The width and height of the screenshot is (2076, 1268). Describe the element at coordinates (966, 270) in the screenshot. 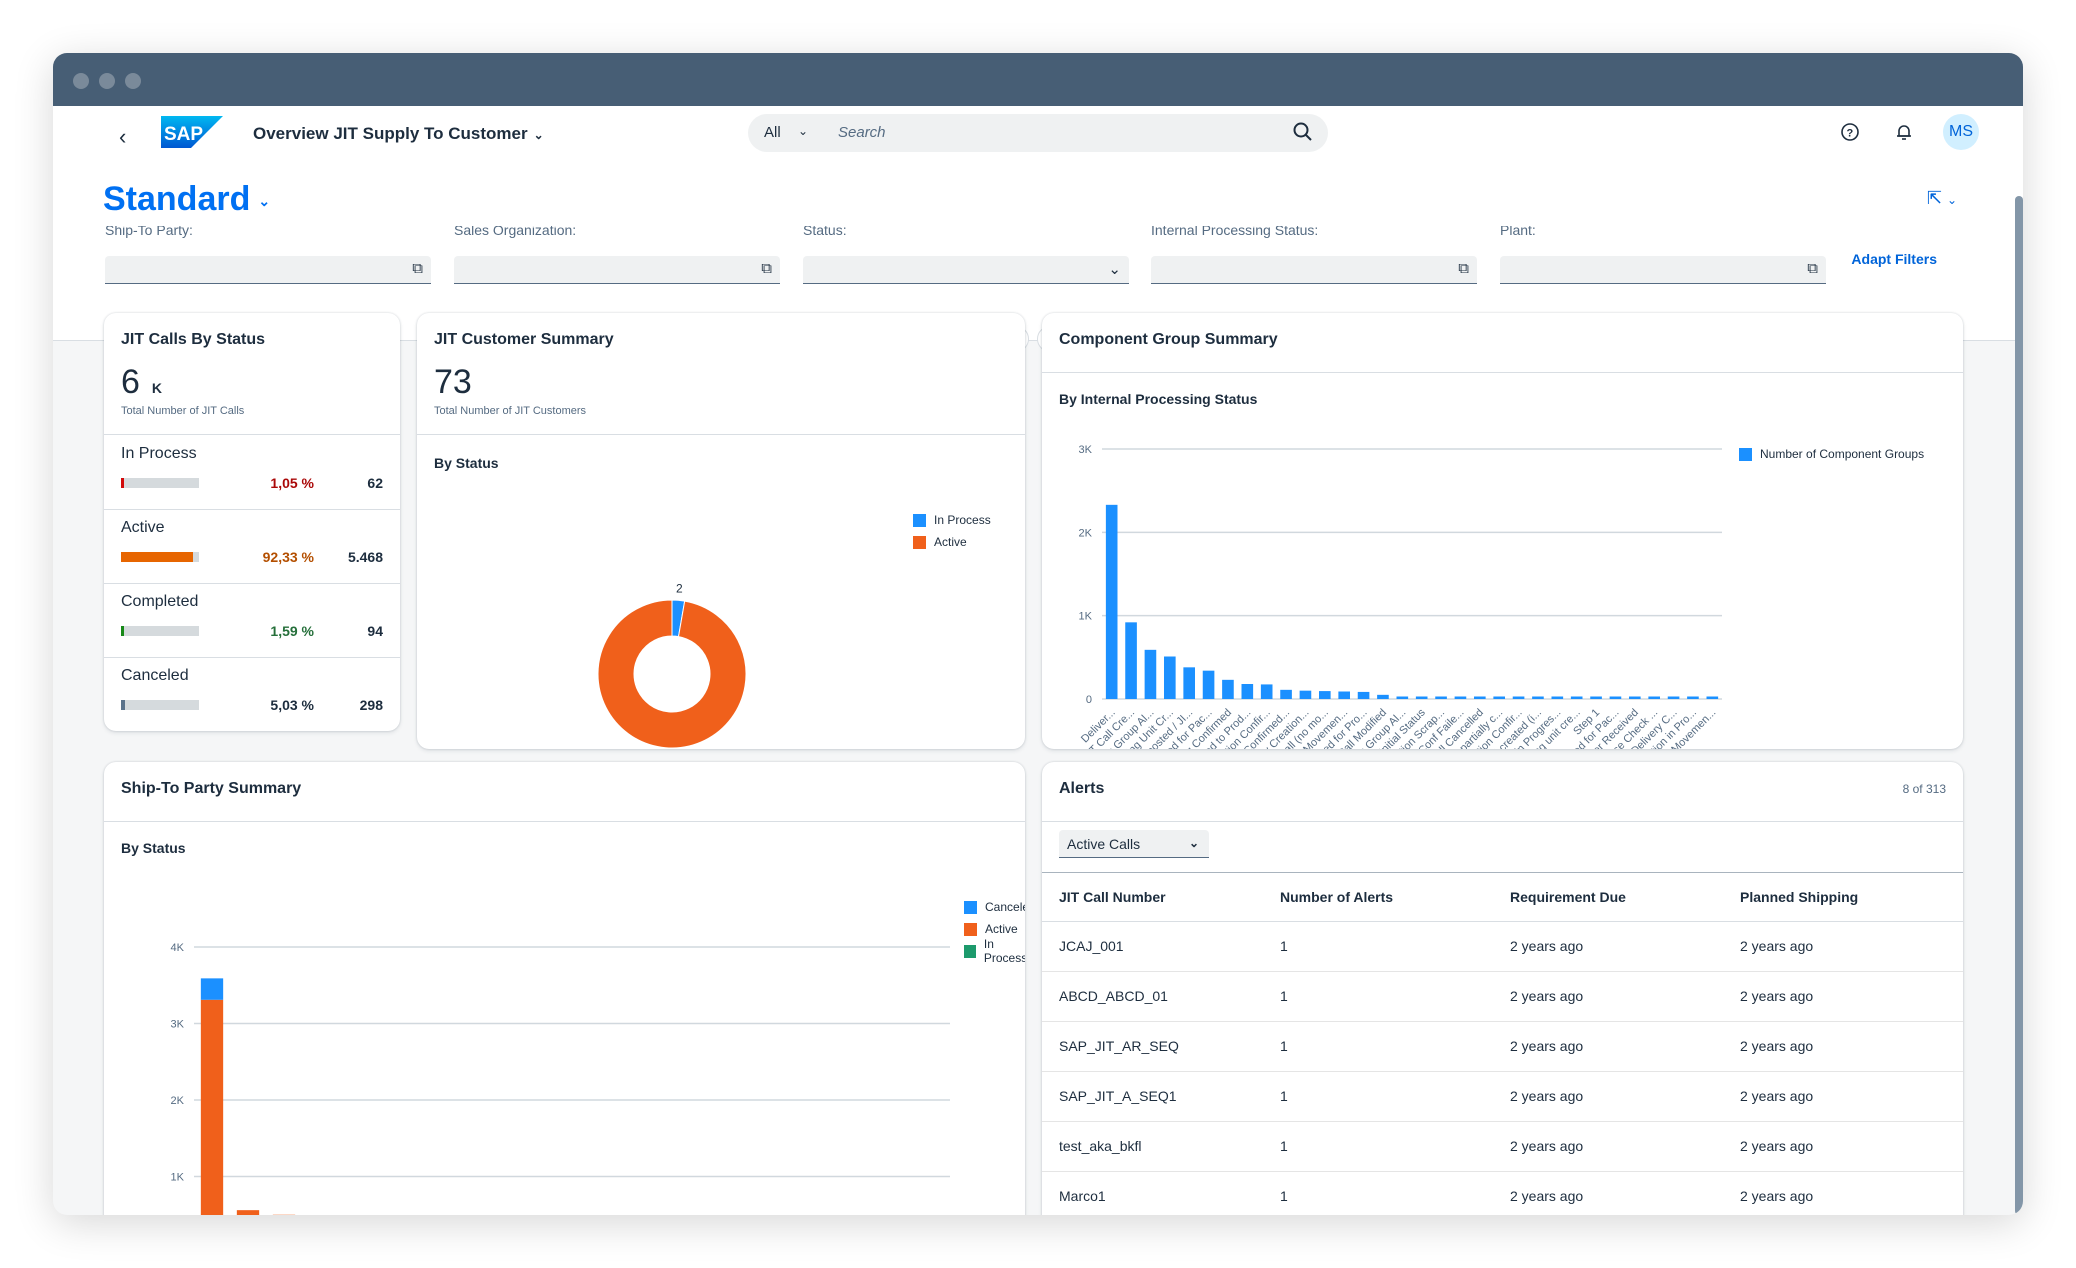

I see `status-select: ⌄` at that location.